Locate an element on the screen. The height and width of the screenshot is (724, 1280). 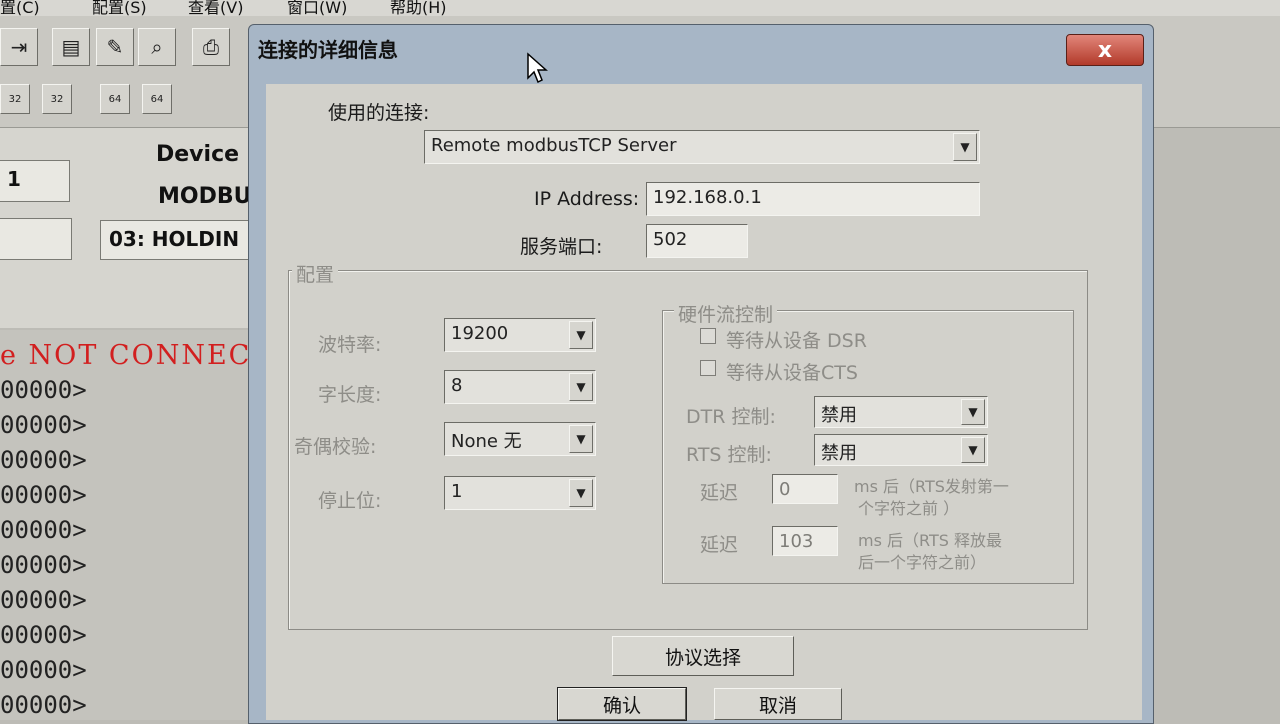
dtr-control-label: DTR 控制: is located at coordinates (731, 417).